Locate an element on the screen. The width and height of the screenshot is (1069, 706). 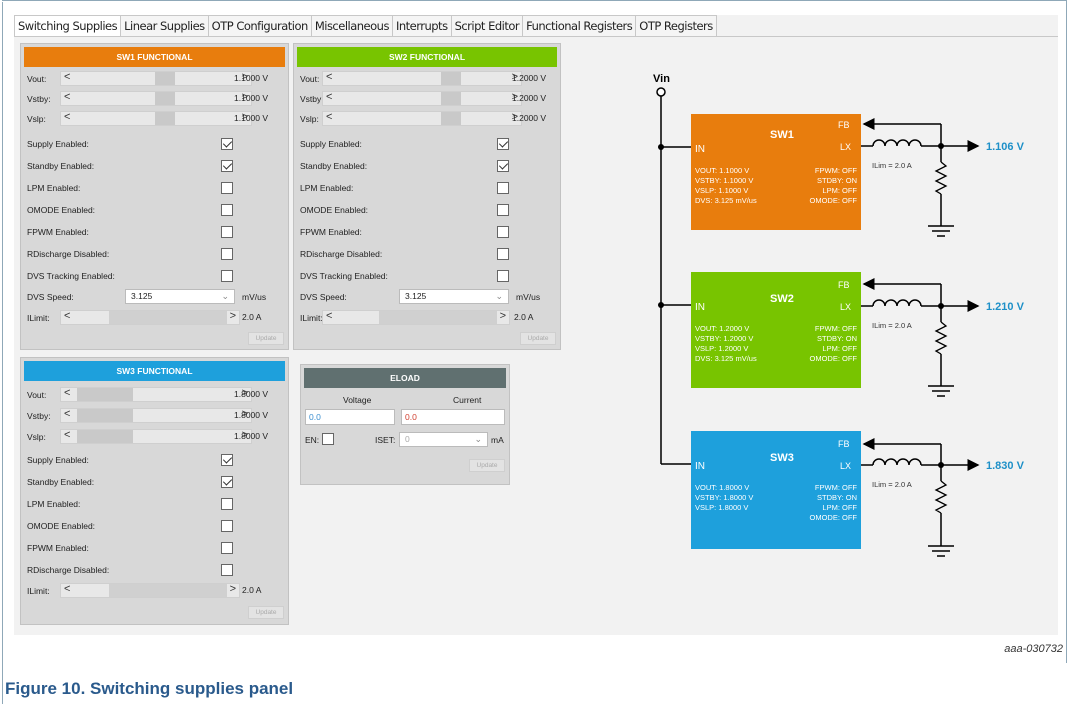
sw3-vstby-slider: < > is located at coordinates (156, 415).